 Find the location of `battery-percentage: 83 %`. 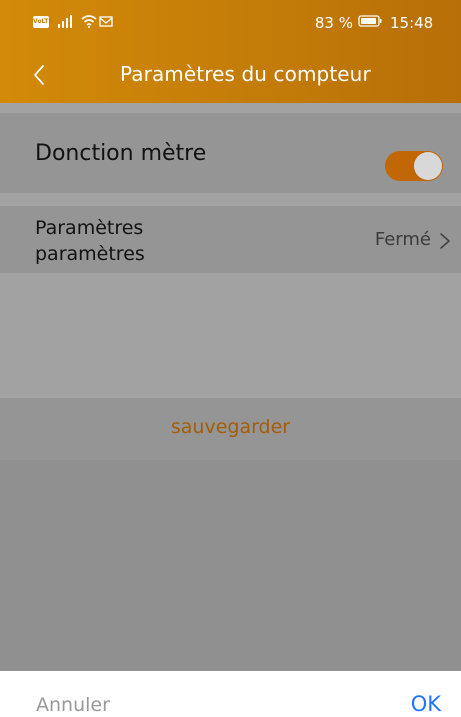

battery-percentage: 83 % is located at coordinates (333, 23).